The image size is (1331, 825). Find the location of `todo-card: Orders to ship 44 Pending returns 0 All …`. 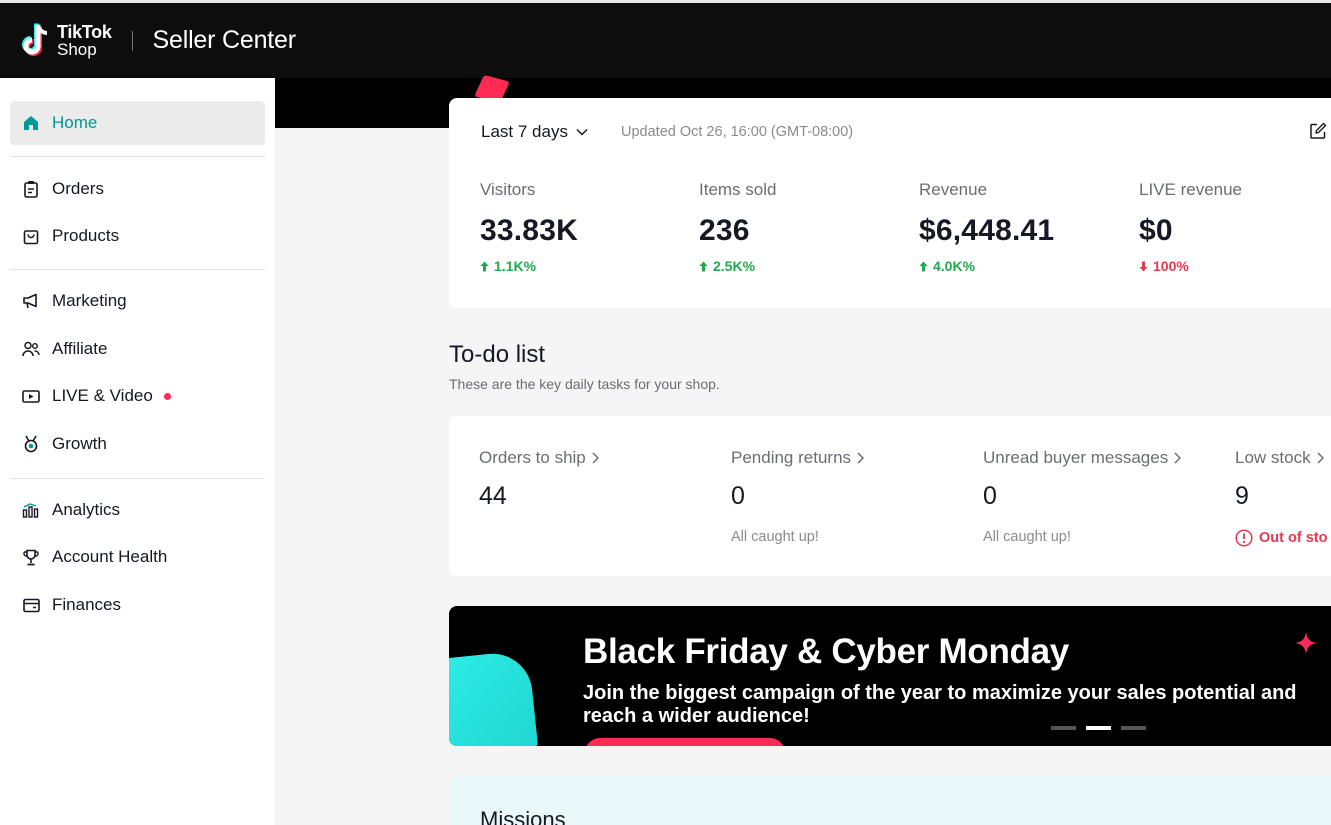

todo-card: Orders to ship 44 Pending returns 0 All … is located at coordinates (890, 496).